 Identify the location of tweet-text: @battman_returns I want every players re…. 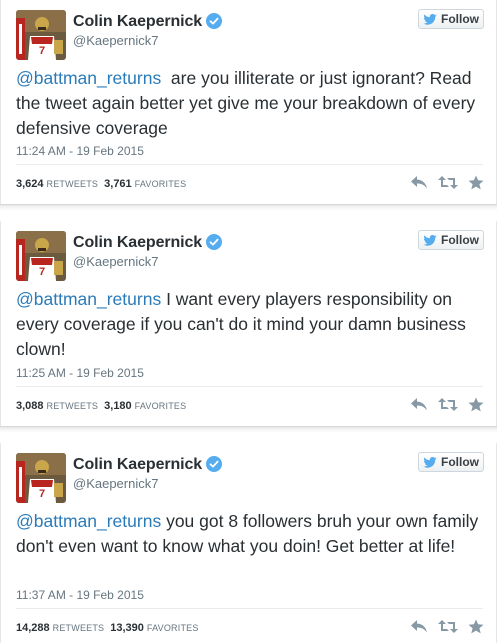
(251, 324).